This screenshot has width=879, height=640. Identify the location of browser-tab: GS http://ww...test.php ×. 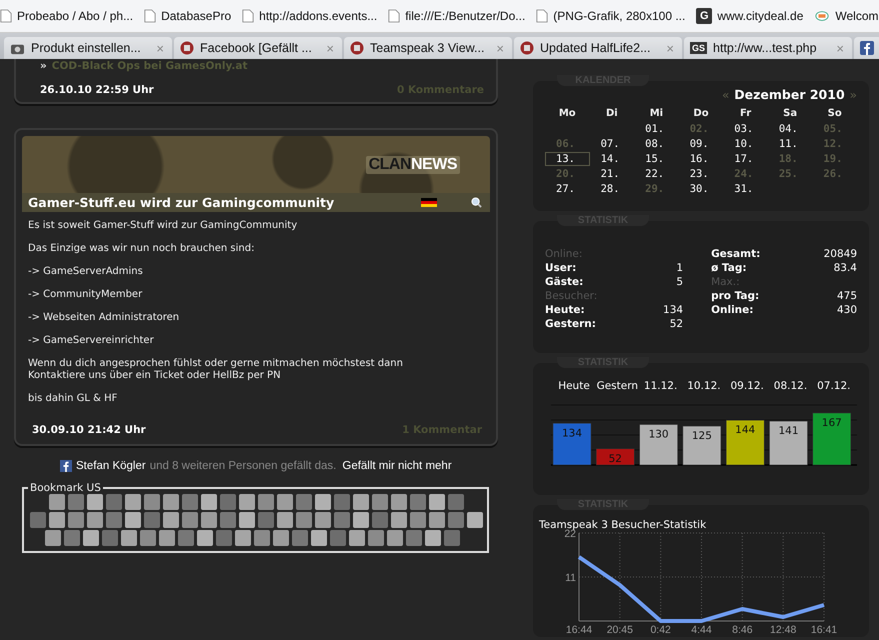
(768, 48).